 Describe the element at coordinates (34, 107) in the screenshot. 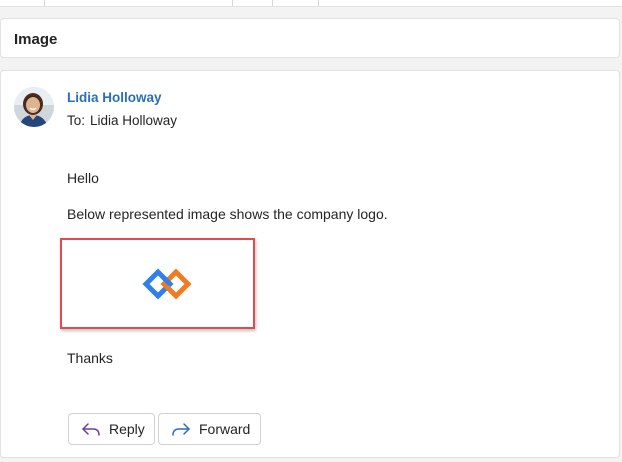

I see `sender-avatar` at that location.